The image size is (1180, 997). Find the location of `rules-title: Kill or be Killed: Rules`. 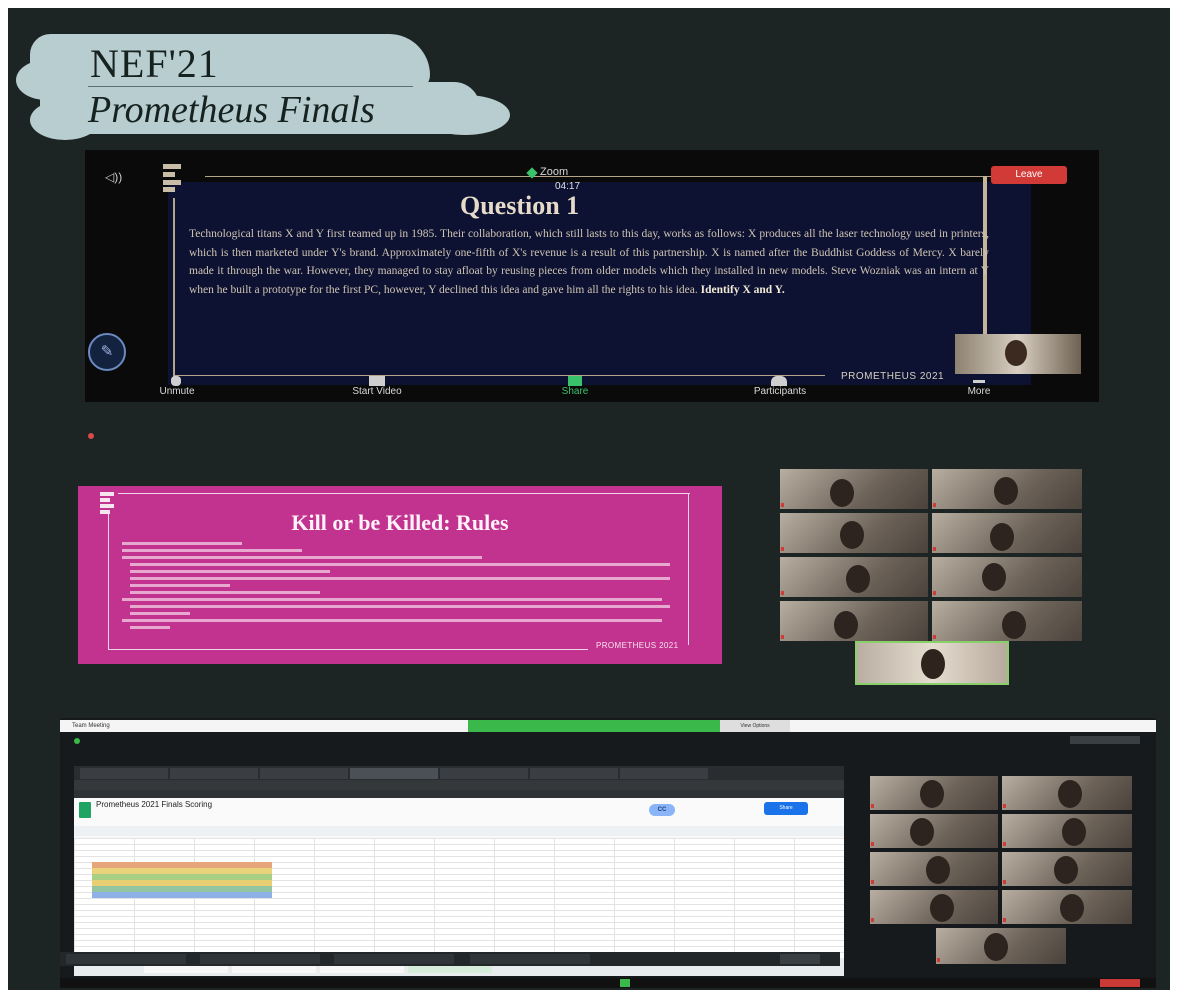

rules-title: Kill or be Killed: Rules is located at coordinates (400, 522).